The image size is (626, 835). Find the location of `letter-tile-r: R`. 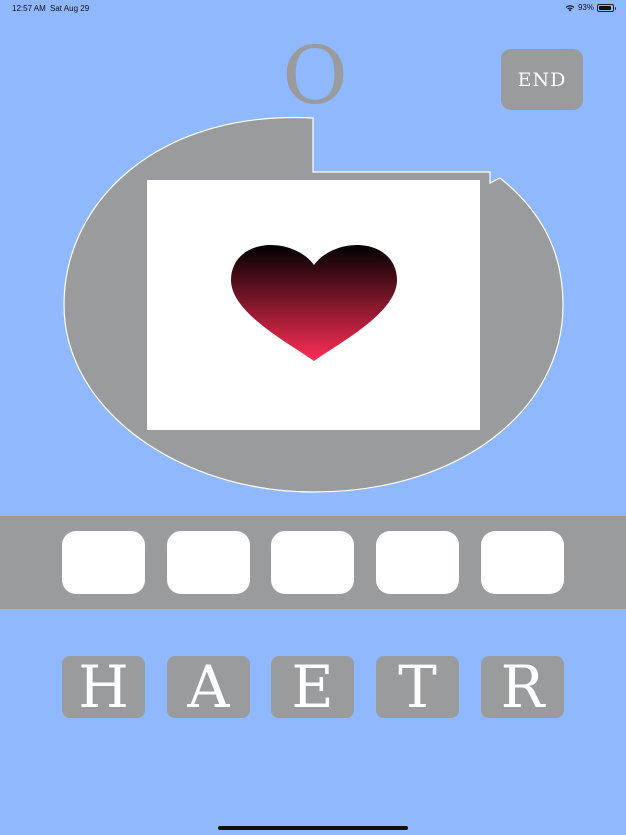

letter-tile-r: R is located at coordinates (522, 687).